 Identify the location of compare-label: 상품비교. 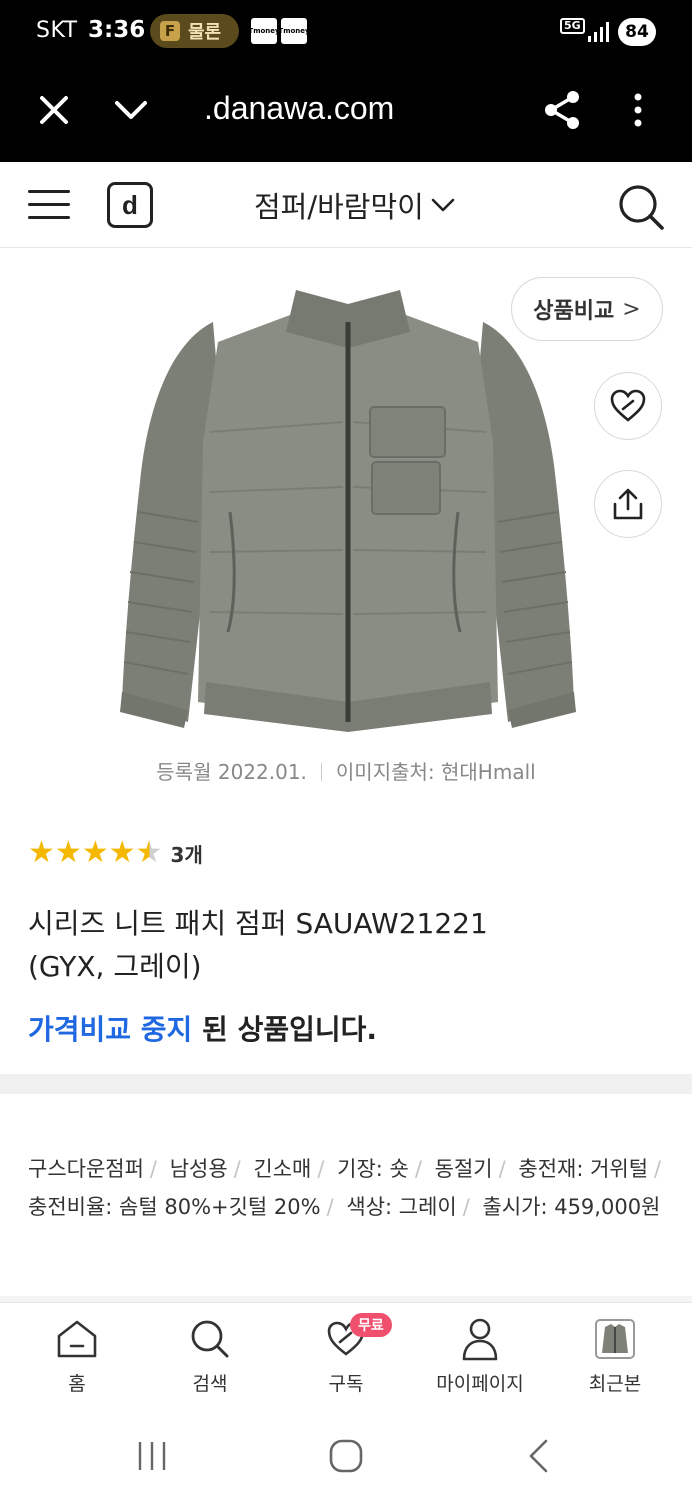
(574, 311).